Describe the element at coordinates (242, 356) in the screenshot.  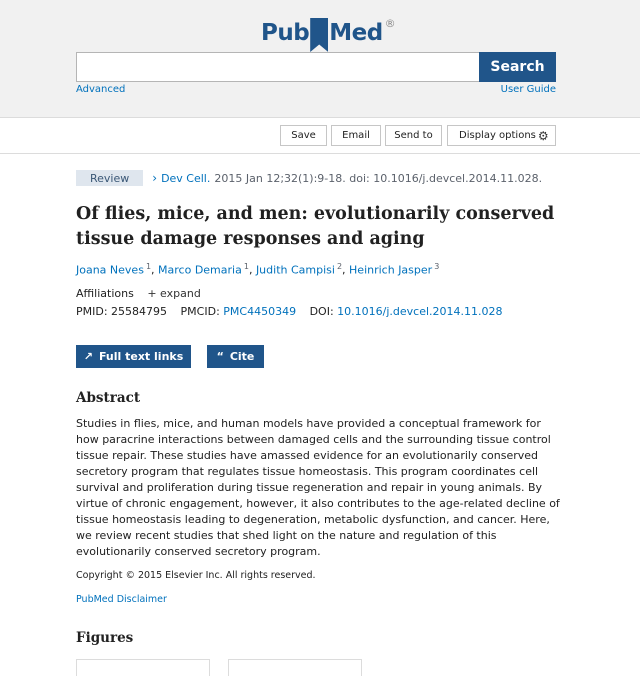
I see `cite-label: Cite` at that location.